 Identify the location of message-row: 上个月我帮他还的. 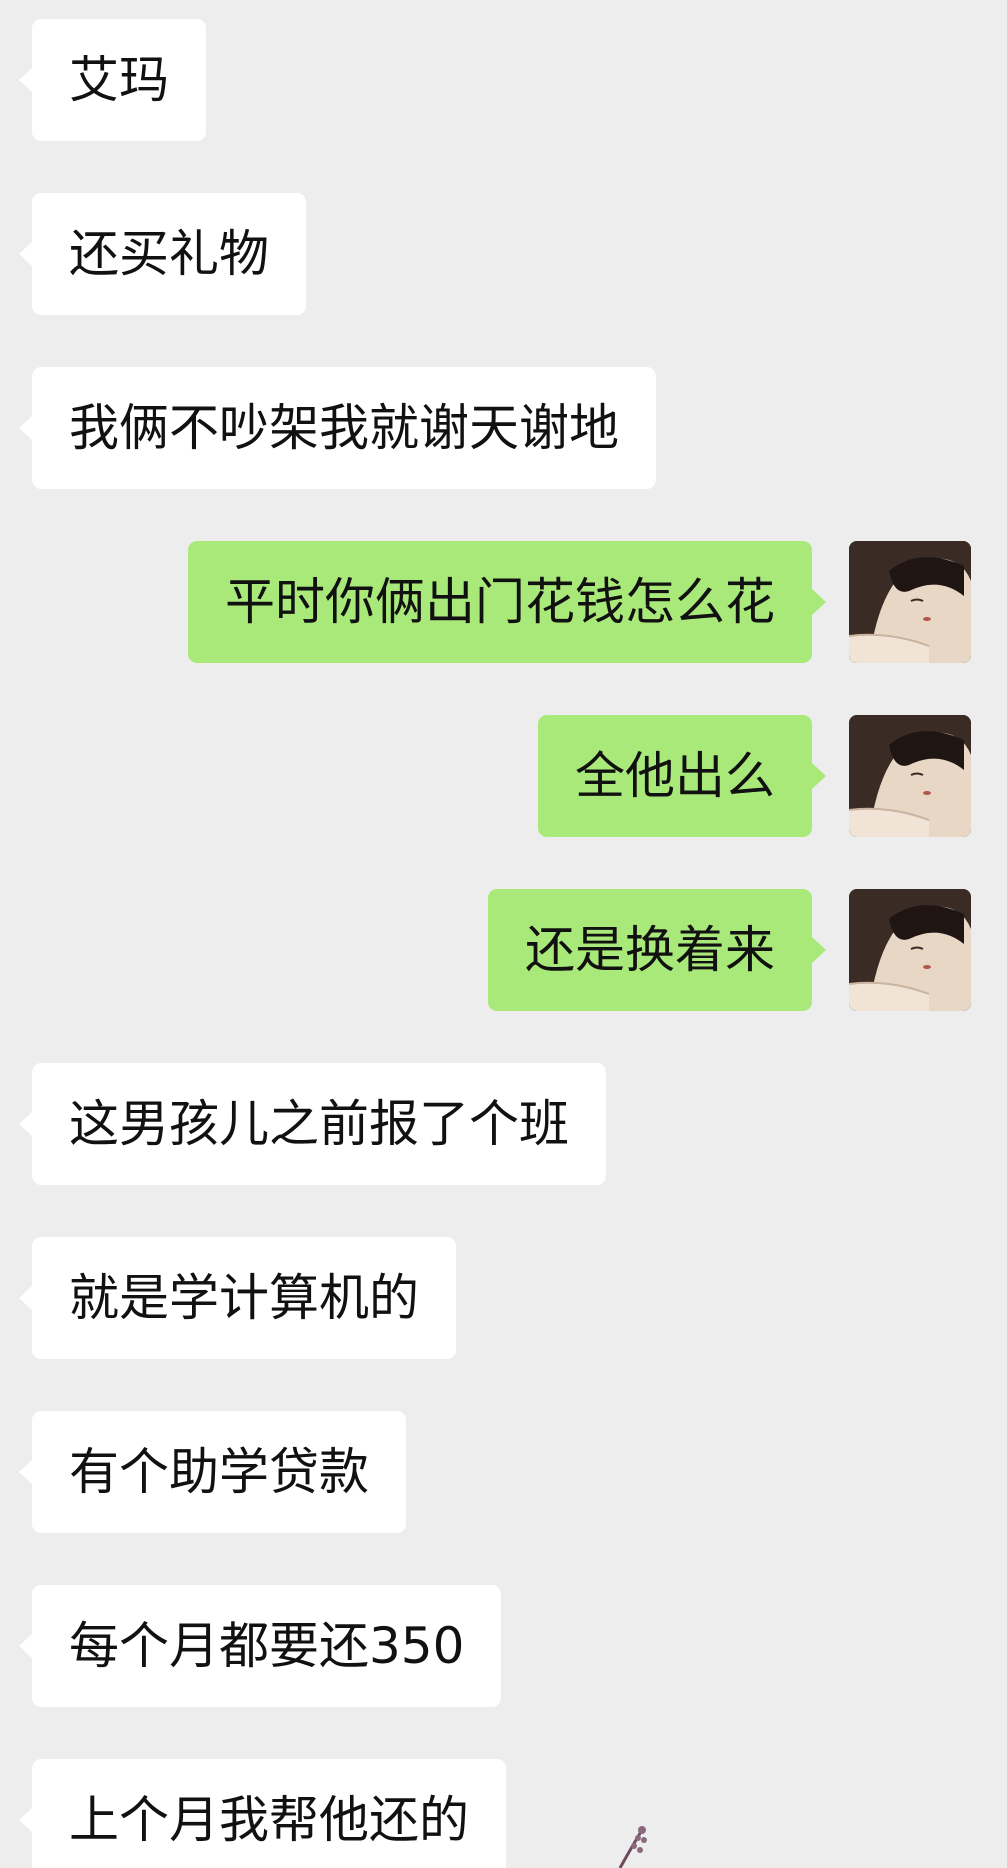
(503, 1813).